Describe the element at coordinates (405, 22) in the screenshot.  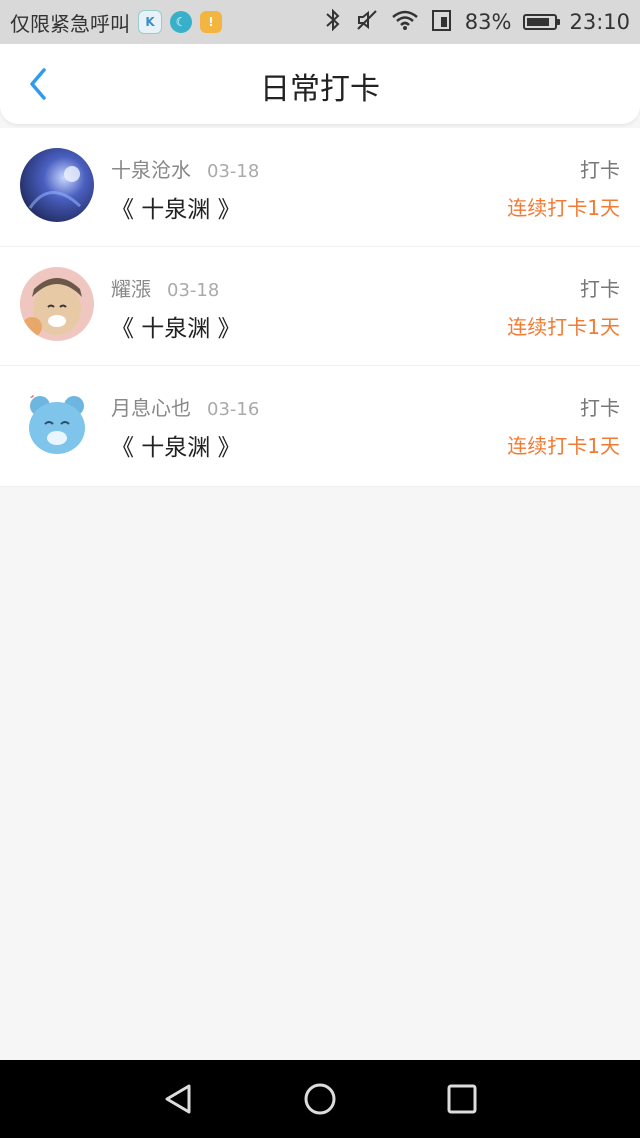
I see `wifi-icon` at that location.